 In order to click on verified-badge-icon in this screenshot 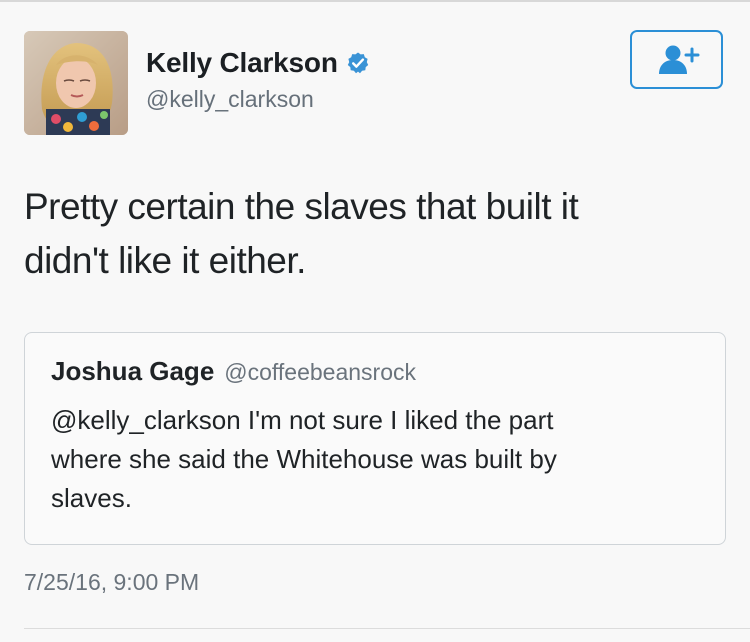, I will do `click(358, 63)`.